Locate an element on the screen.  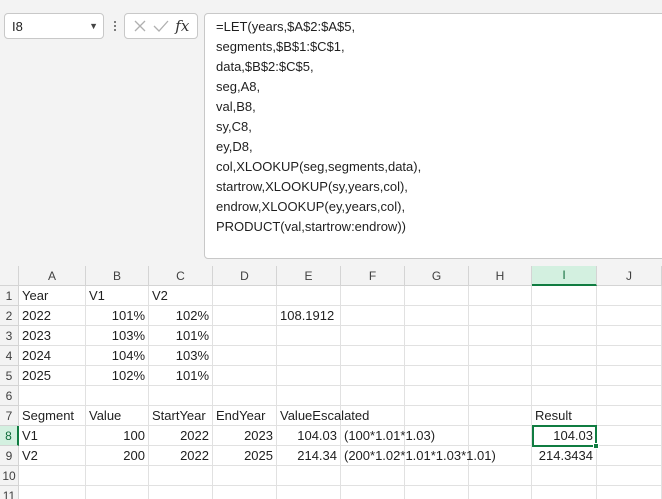
cell-a3: 2023 is located at coordinates (35, 336).